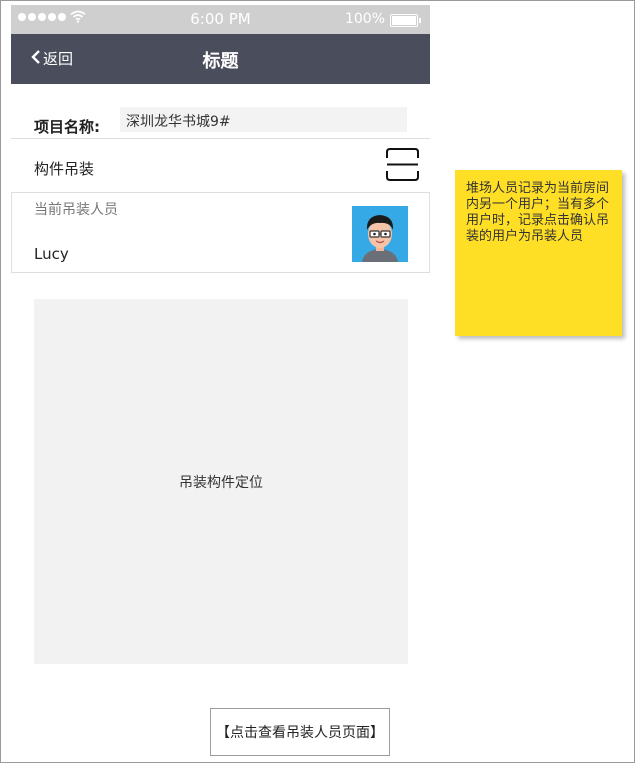  Describe the element at coordinates (364, 19) in the screenshot. I see `battery-percentage: 100%` at that location.